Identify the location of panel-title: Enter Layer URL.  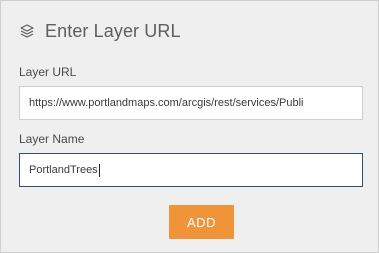
(113, 30).